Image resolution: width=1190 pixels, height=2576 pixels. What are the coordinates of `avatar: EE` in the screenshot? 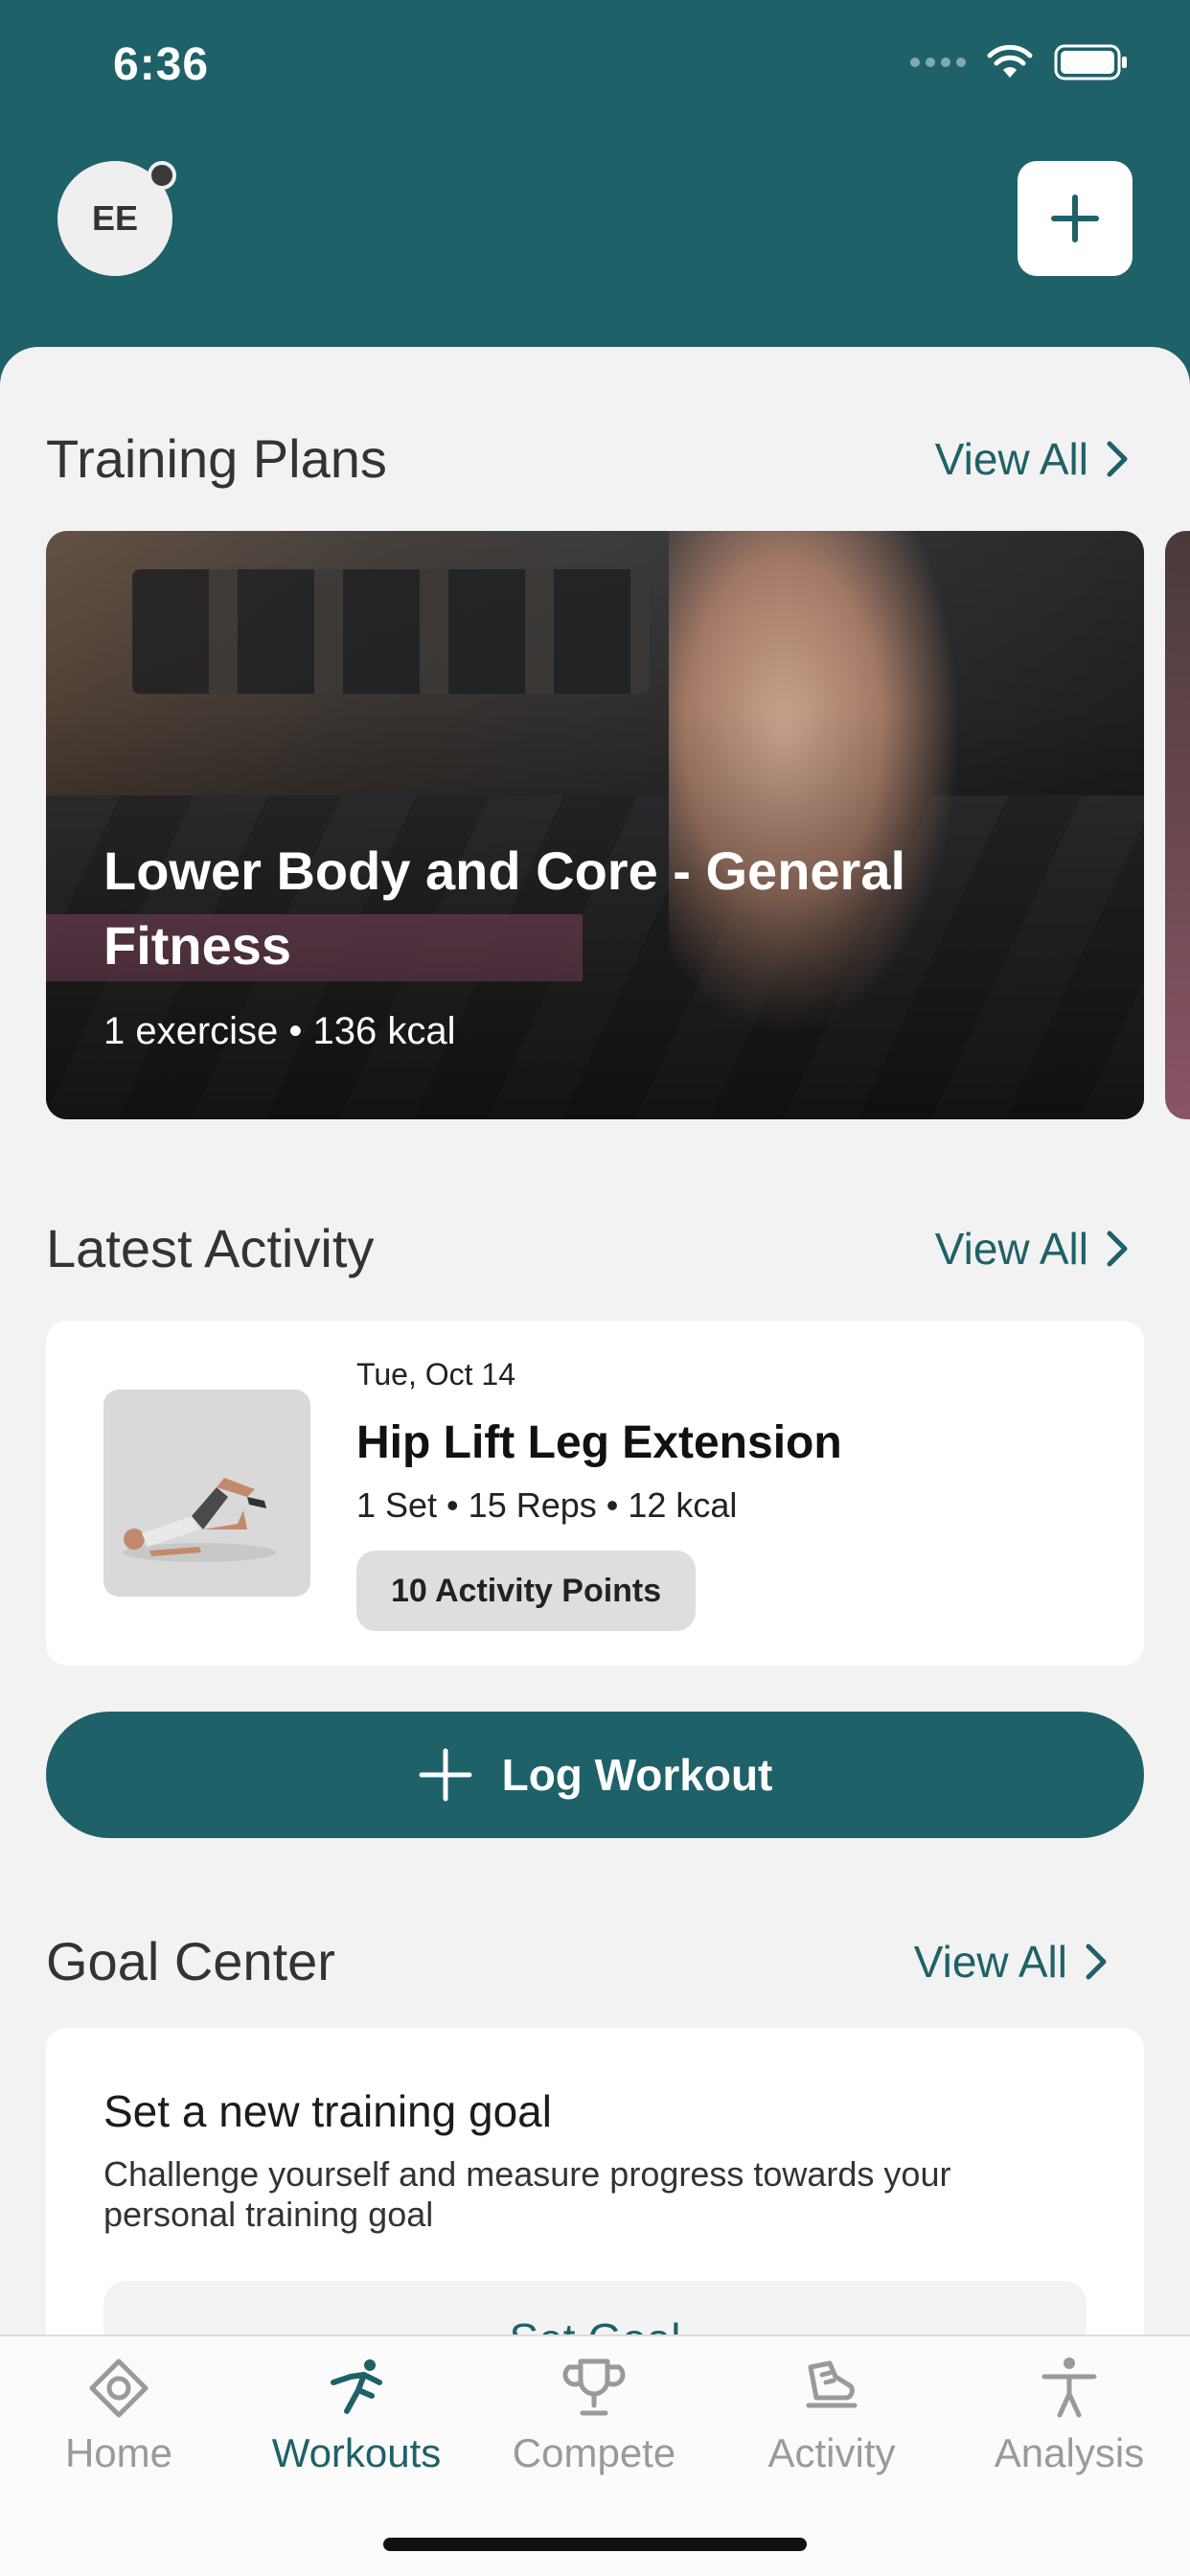 It's located at (117, 218).